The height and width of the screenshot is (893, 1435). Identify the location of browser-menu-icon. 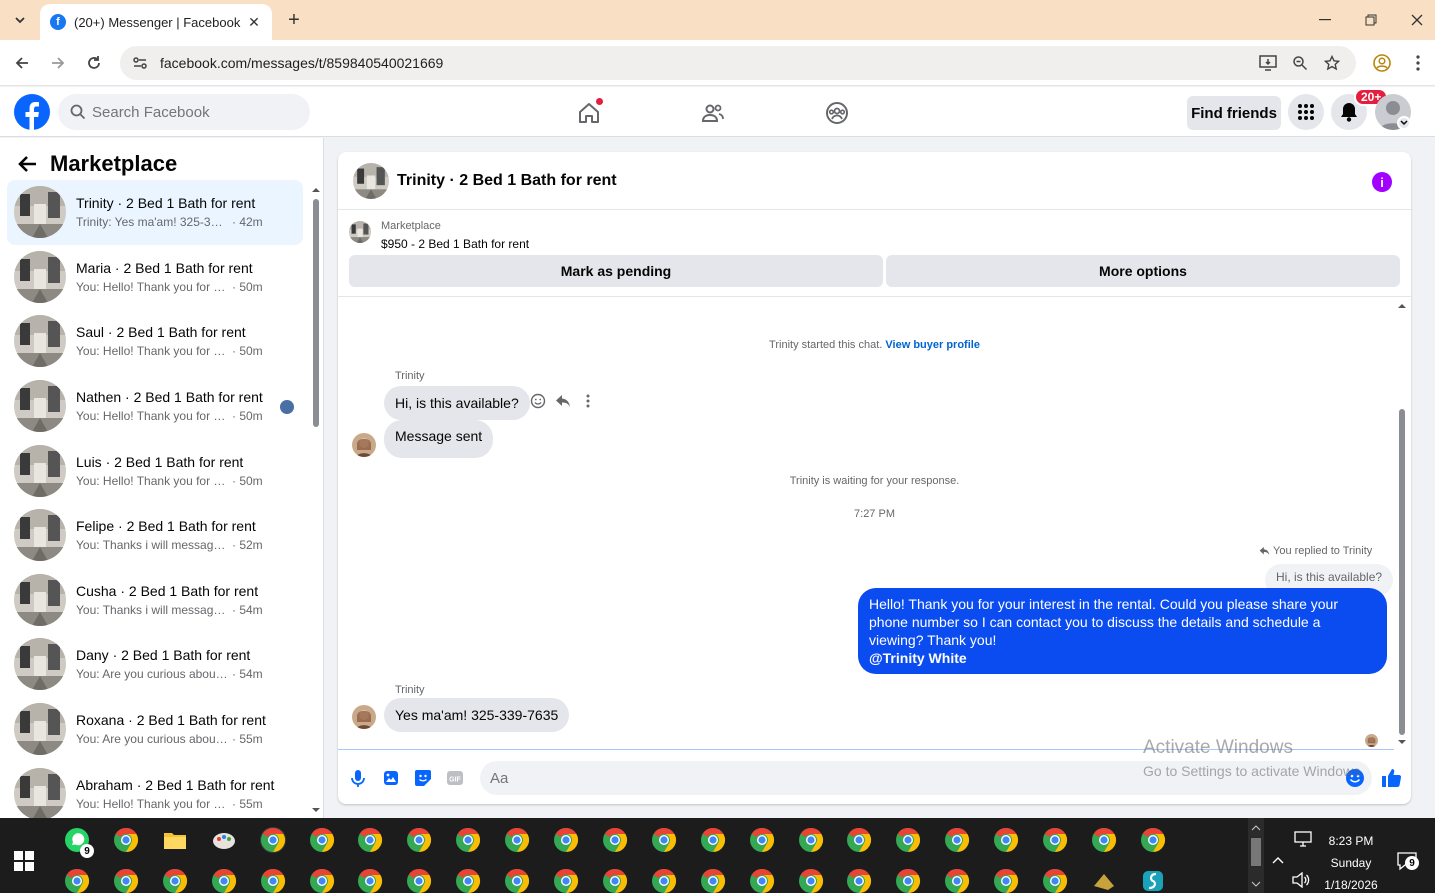
(1418, 63).